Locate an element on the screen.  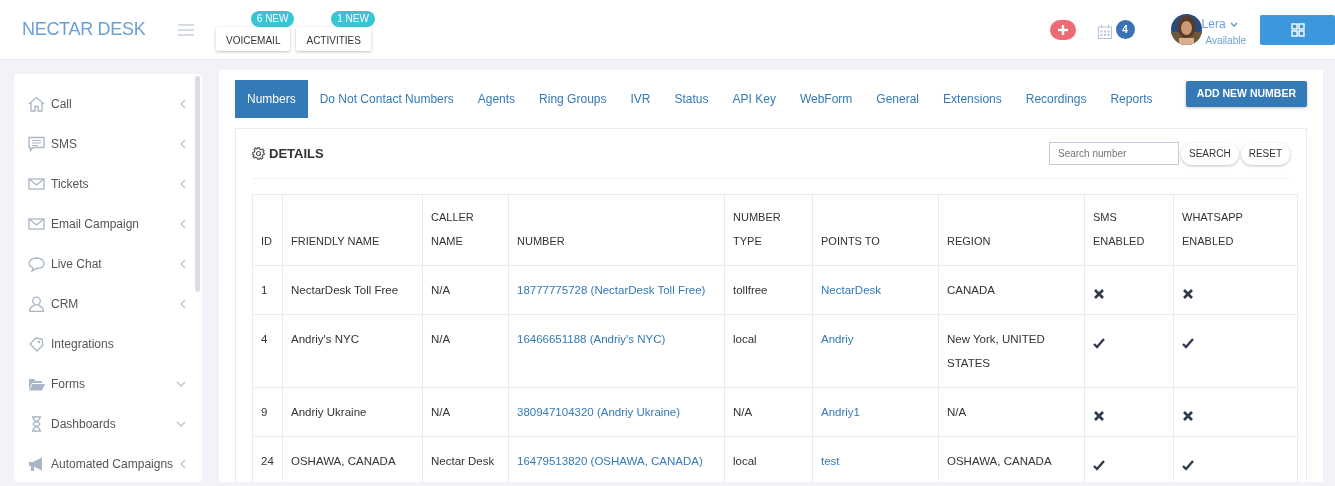
link: Andriy is located at coordinates (837, 339).